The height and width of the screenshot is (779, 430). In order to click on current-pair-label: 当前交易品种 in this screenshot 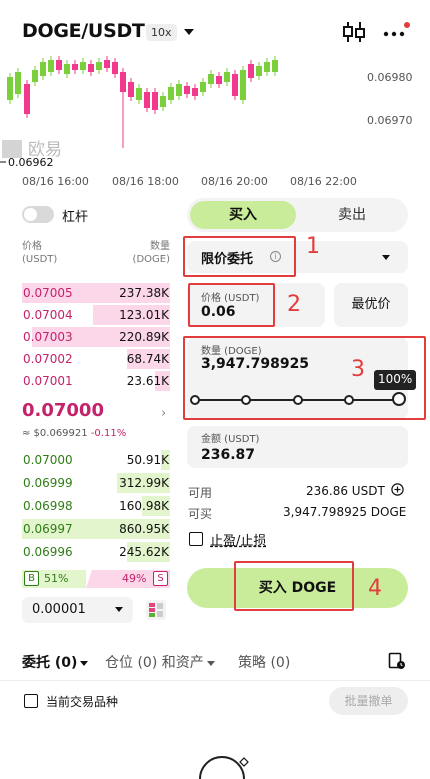, I will do `click(82, 702)`.